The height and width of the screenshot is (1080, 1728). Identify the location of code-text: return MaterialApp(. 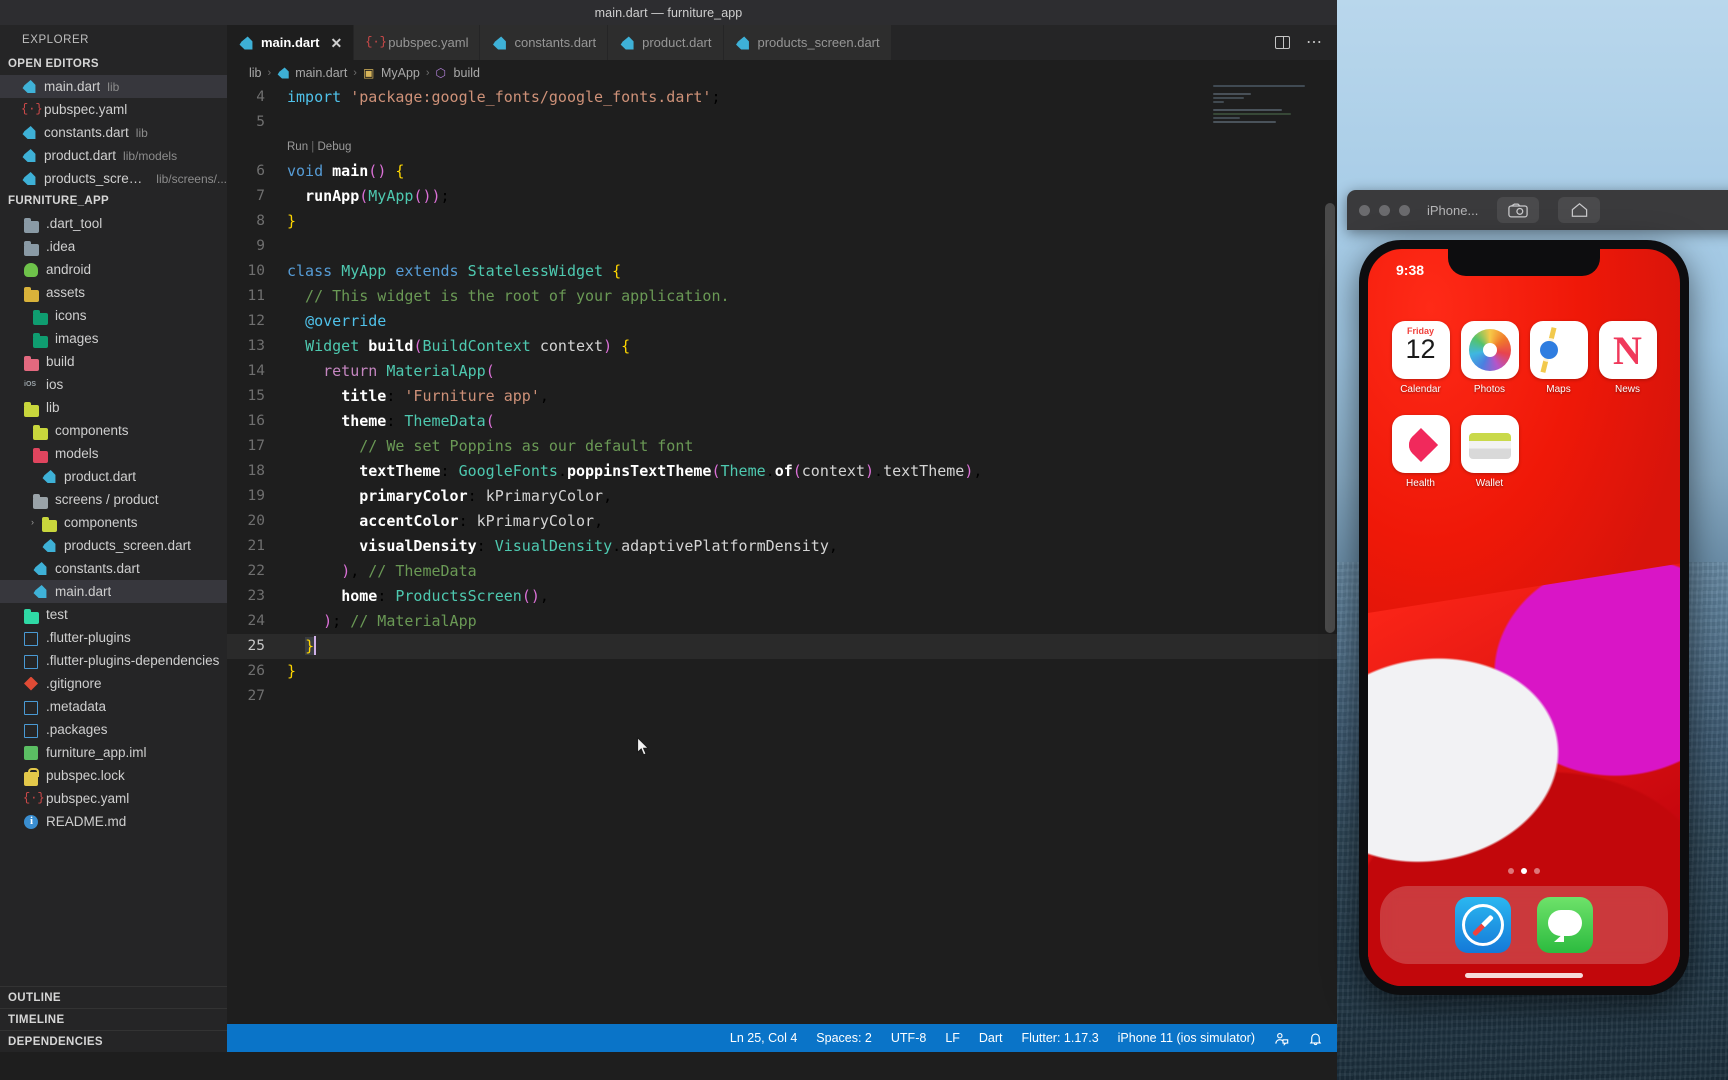
(812, 371).